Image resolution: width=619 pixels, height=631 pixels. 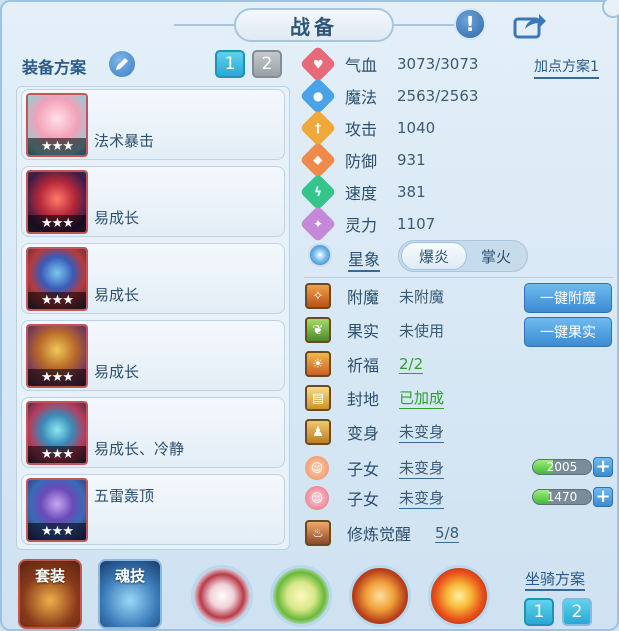 What do you see at coordinates (363, 331) in the screenshot?
I see `feature-label: 果实` at bounding box center [363, 331].